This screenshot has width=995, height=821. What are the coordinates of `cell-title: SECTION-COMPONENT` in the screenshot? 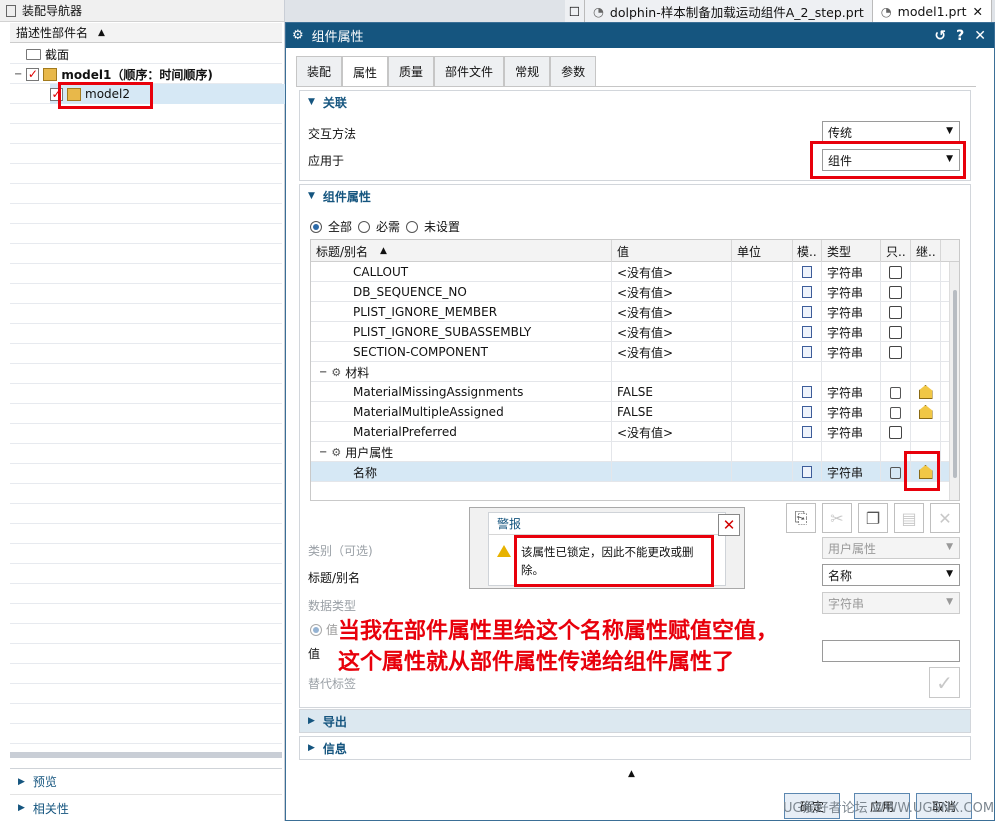 It's located at (461, 352).